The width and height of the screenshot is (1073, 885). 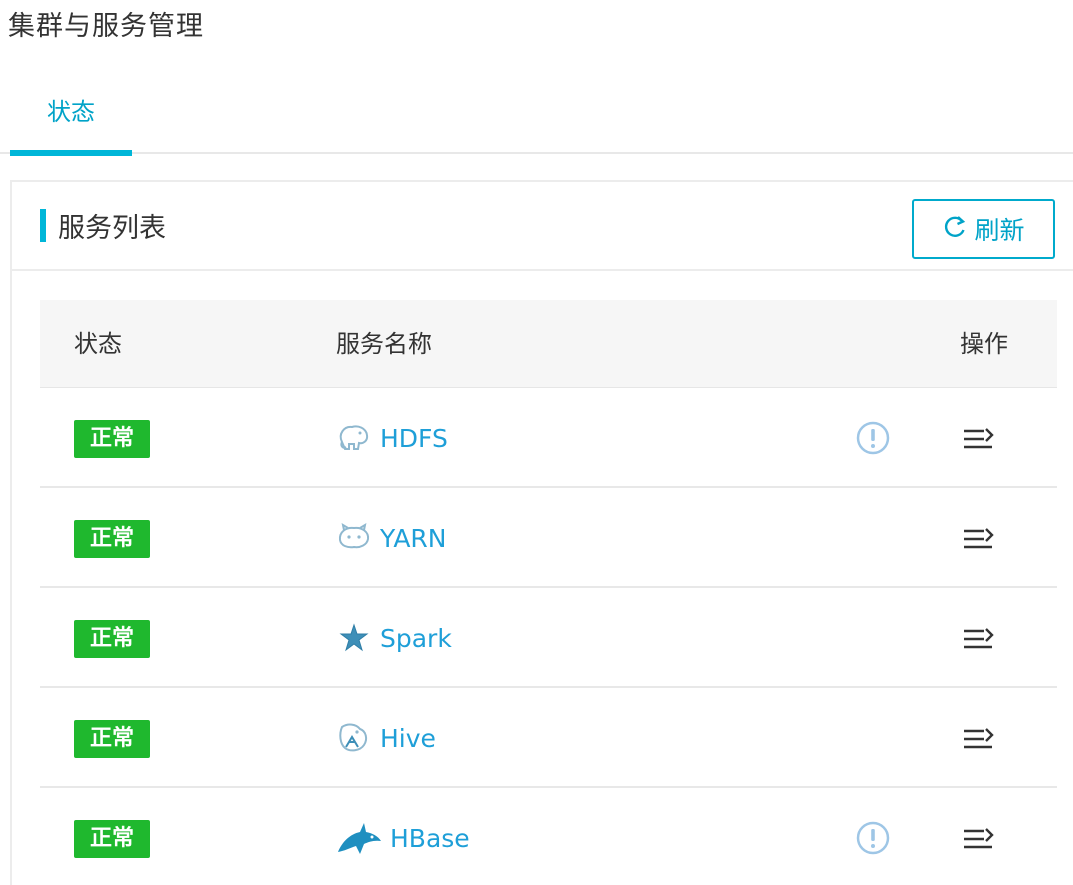 I want to click on table-row: 正常 Spark, so click(x=548, y=638).